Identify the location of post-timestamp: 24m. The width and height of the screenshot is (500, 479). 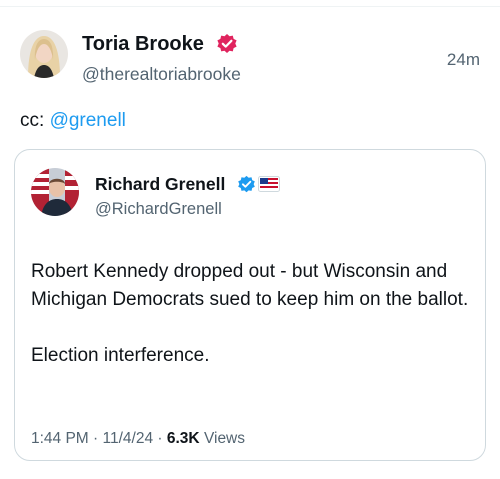
(463, 60).